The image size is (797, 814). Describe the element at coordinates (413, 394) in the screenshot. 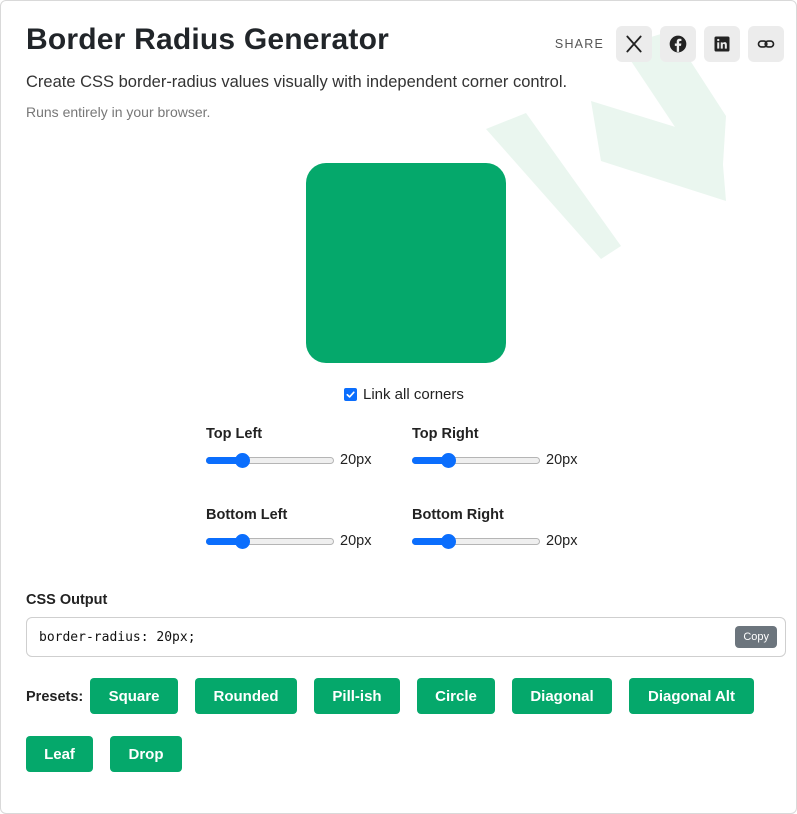

I see `link-corners-label: Link all corners` at that location.